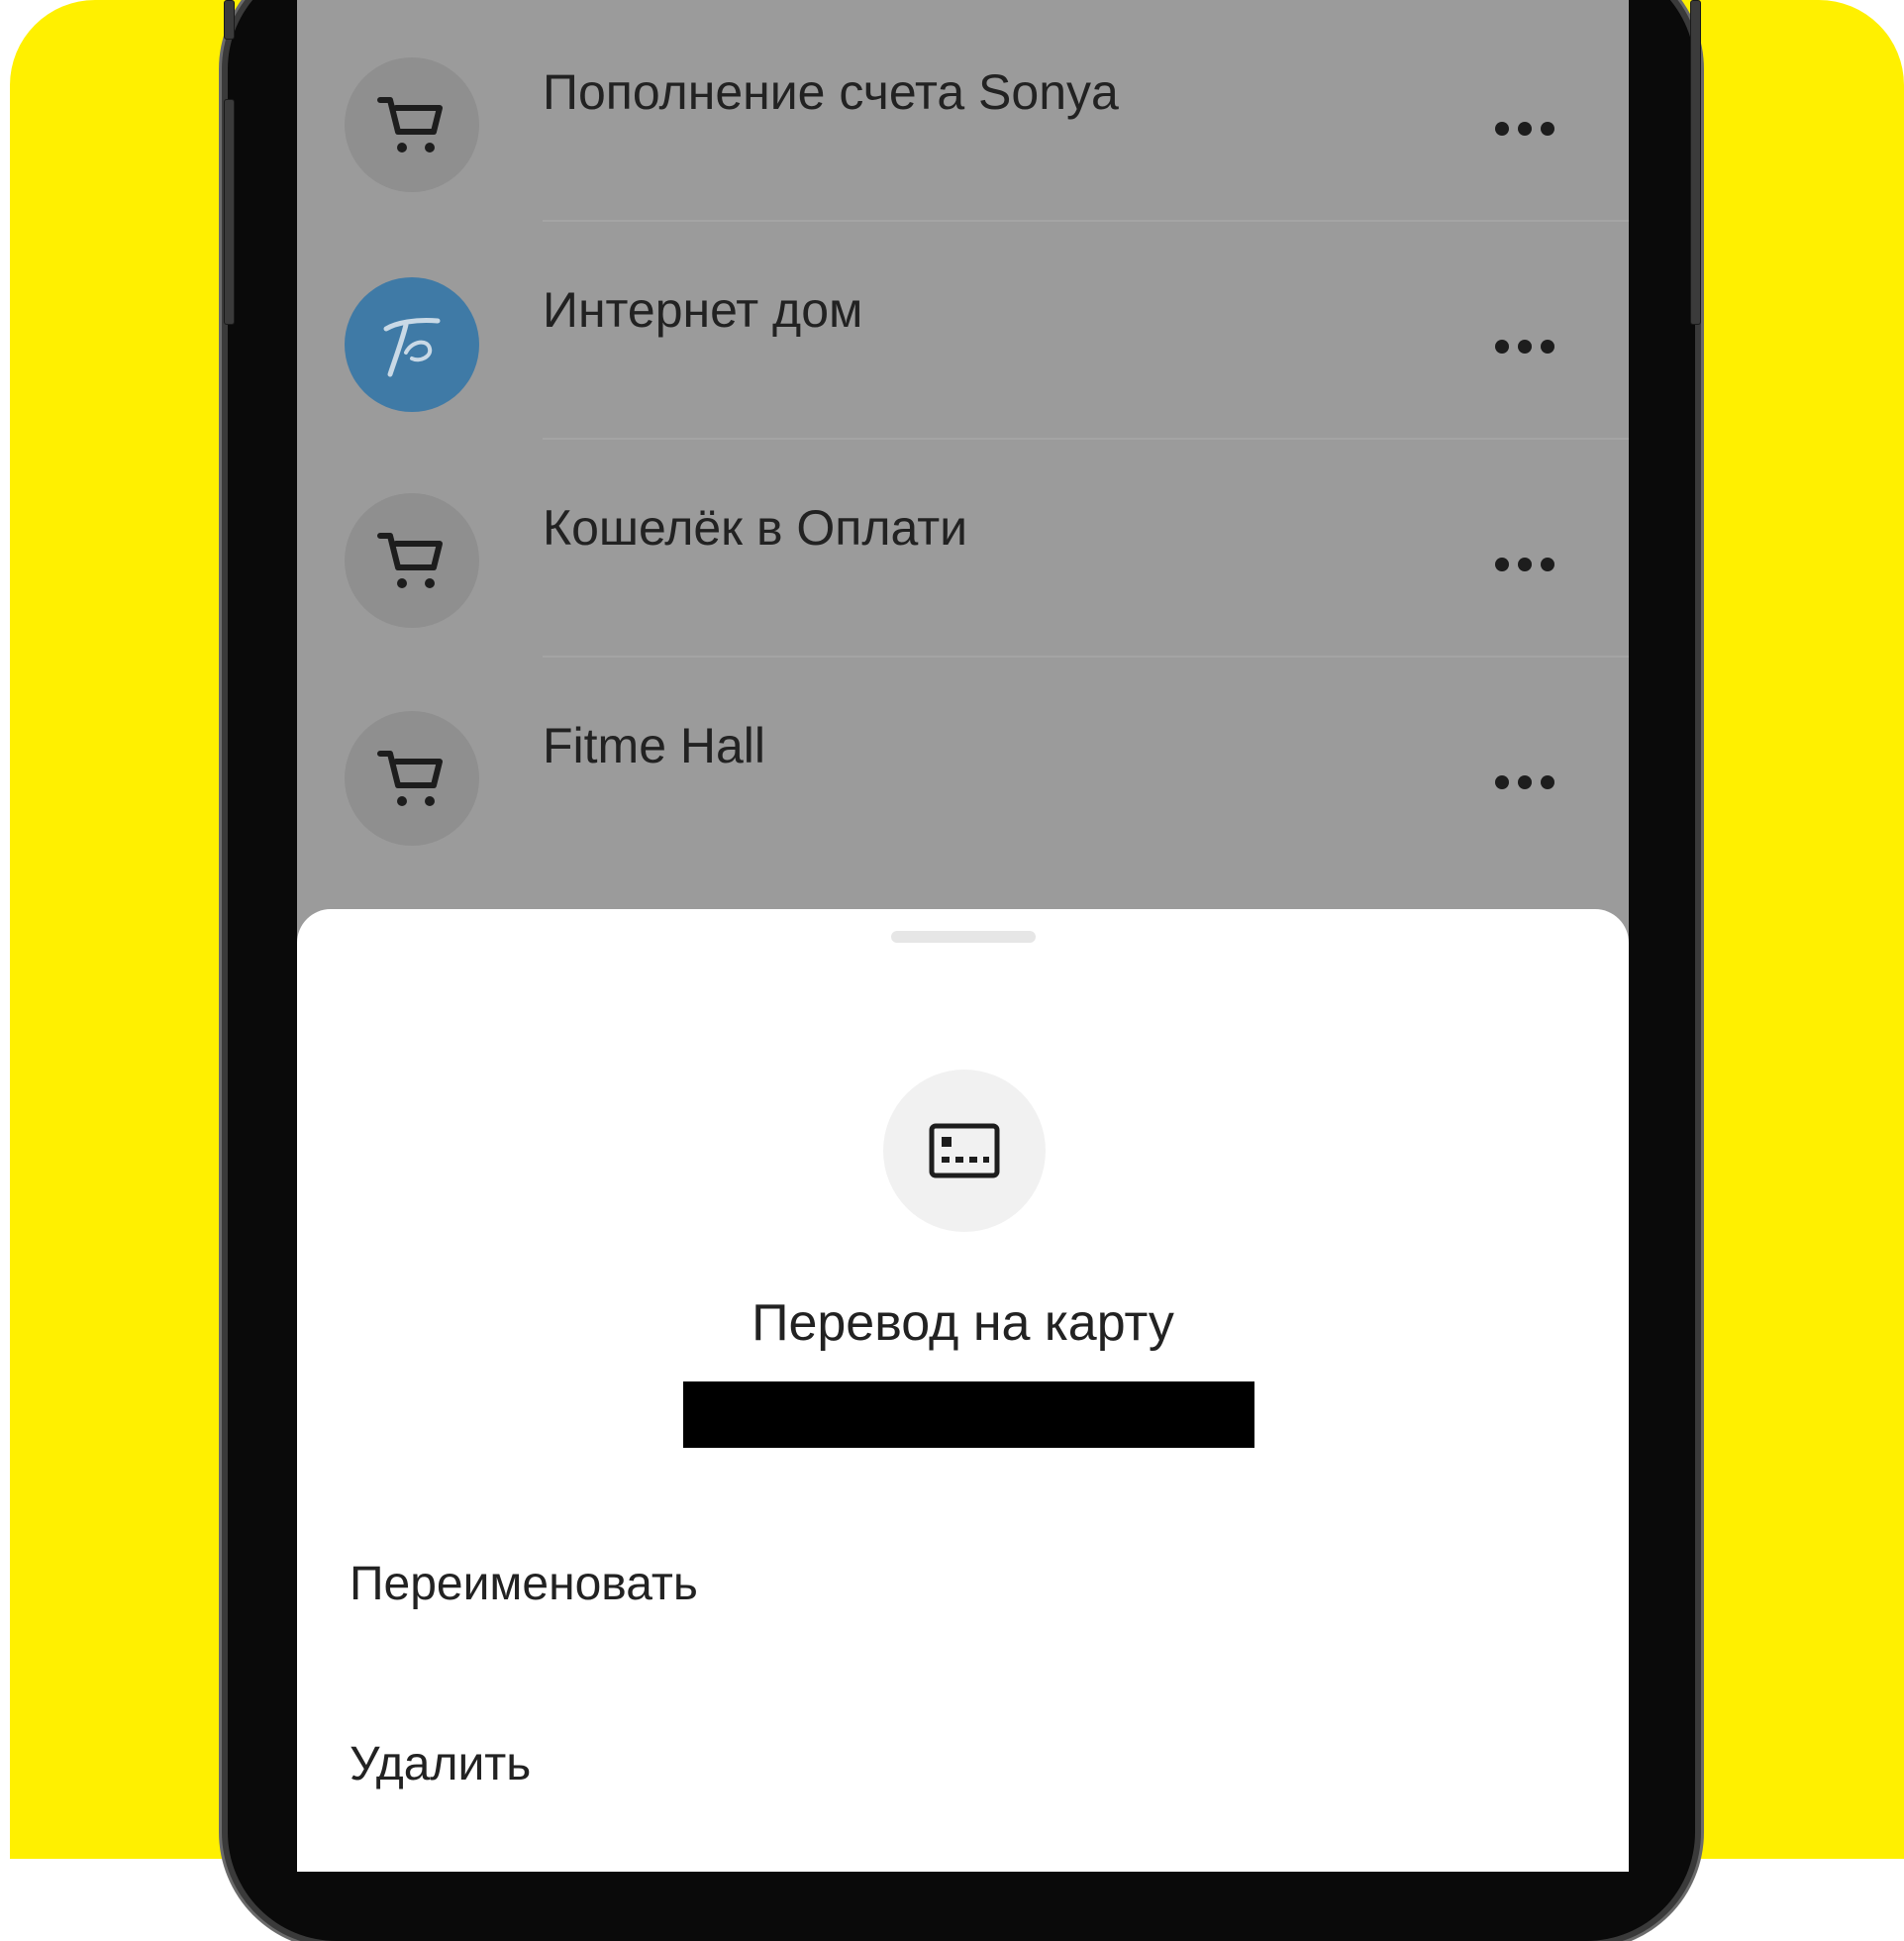  I want to click on provider-logo, so click(412, 347).